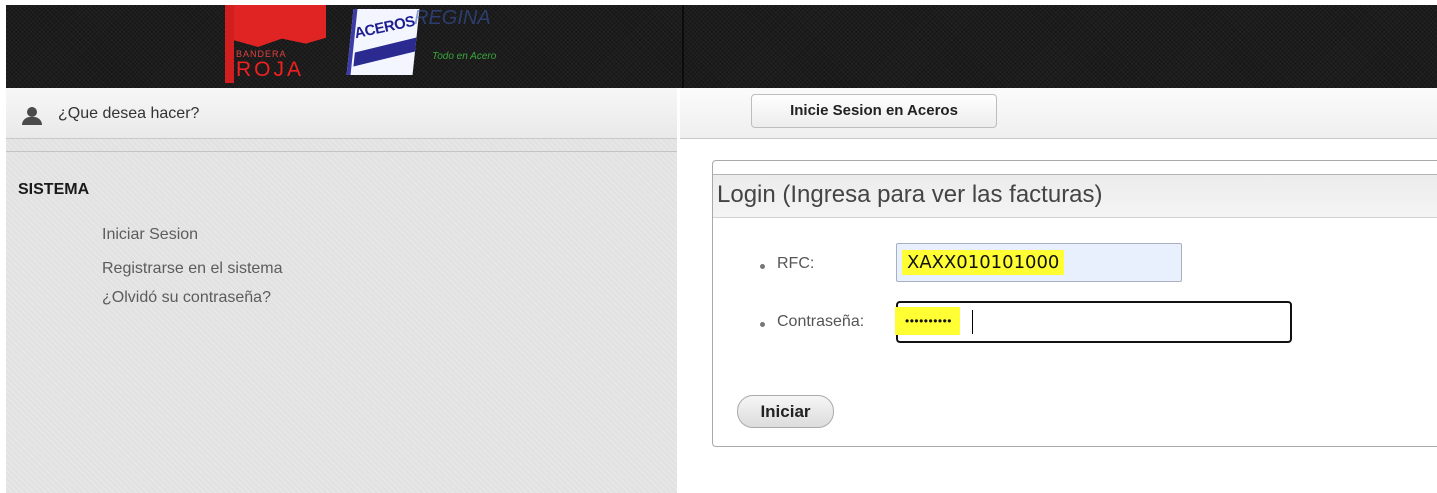 Image resolution: width=1437 pixels, height=493 pixels. I want to click on user-icon, so click(32, 116).